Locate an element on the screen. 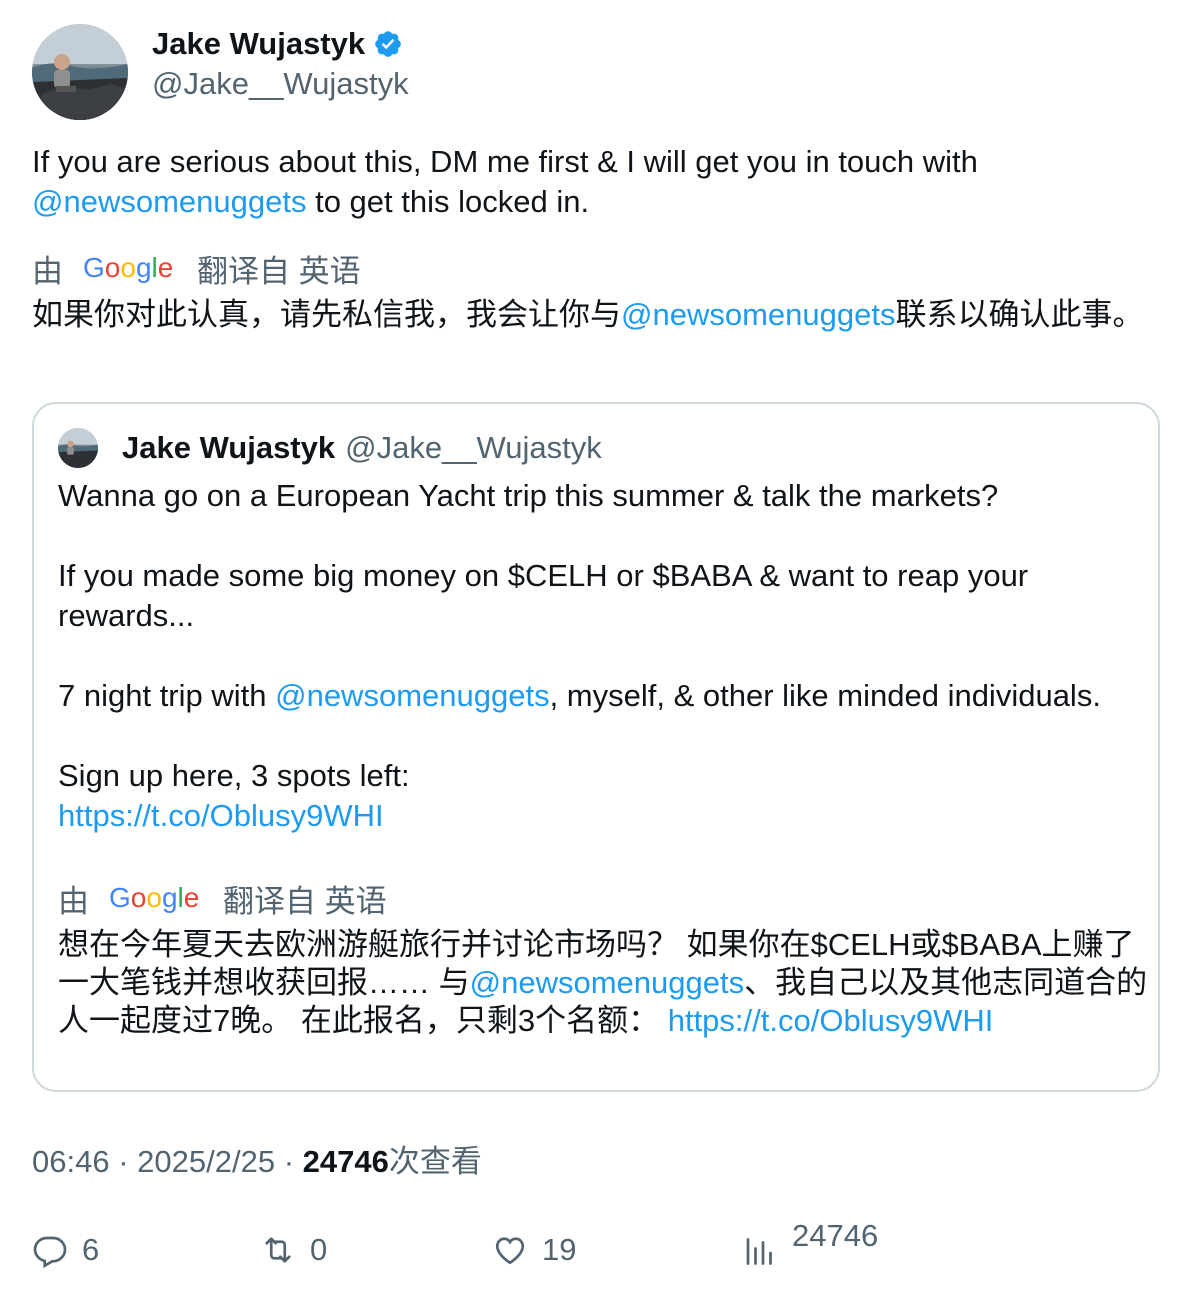 The height and width of the screenshot is (1296, 1196). tweet-text-after: to get this locked in. is located at coordinates (448, 201).